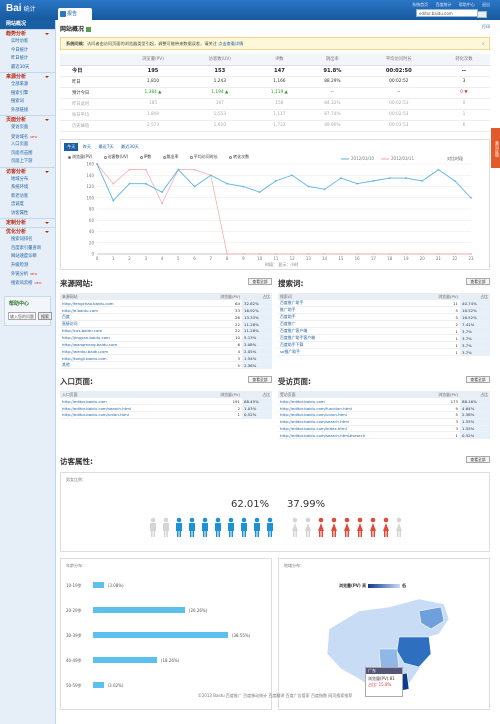 The height and width of the screenshot is (724, 500). Describe the element at coordinates (127, 317) in the screenshot. I see `row-link: 百度` at that location.